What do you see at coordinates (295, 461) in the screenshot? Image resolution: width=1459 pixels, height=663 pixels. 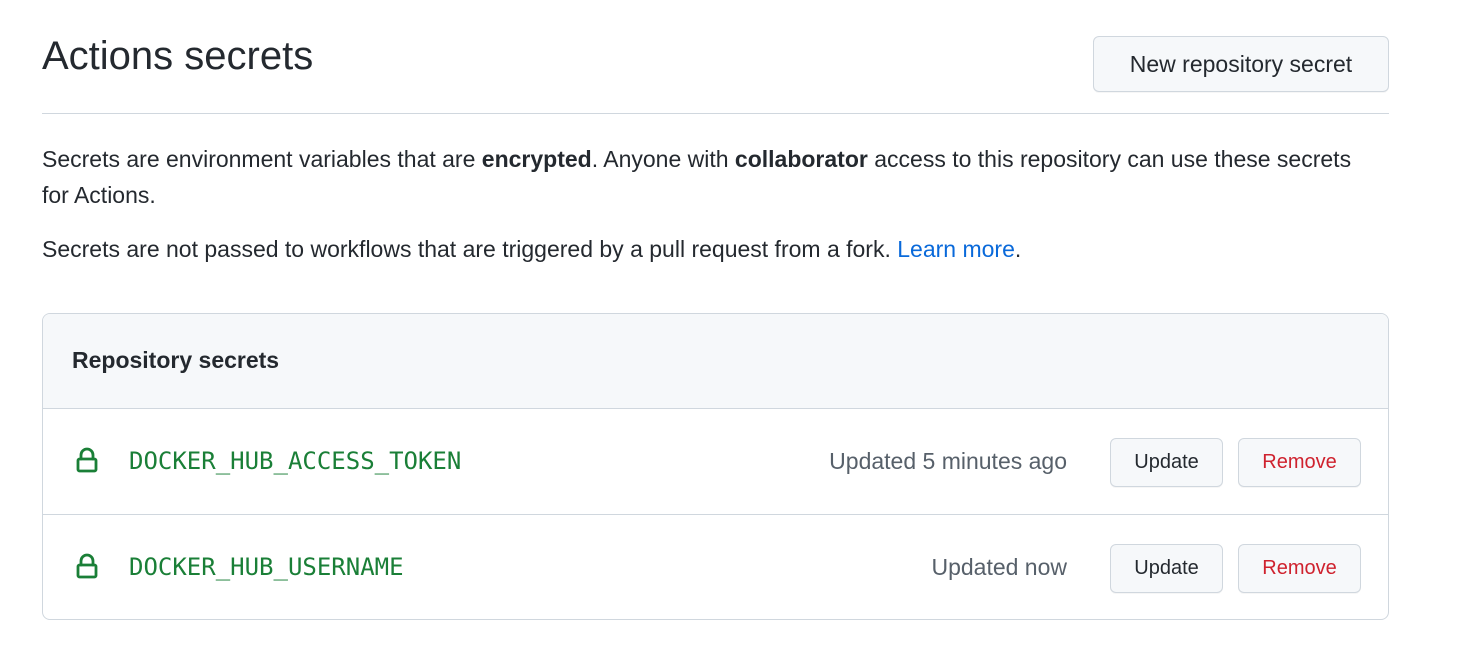 I see `secret-name: DOCKER_HUB_ACCESS_TOKEN` at bounding box center [295, 461].